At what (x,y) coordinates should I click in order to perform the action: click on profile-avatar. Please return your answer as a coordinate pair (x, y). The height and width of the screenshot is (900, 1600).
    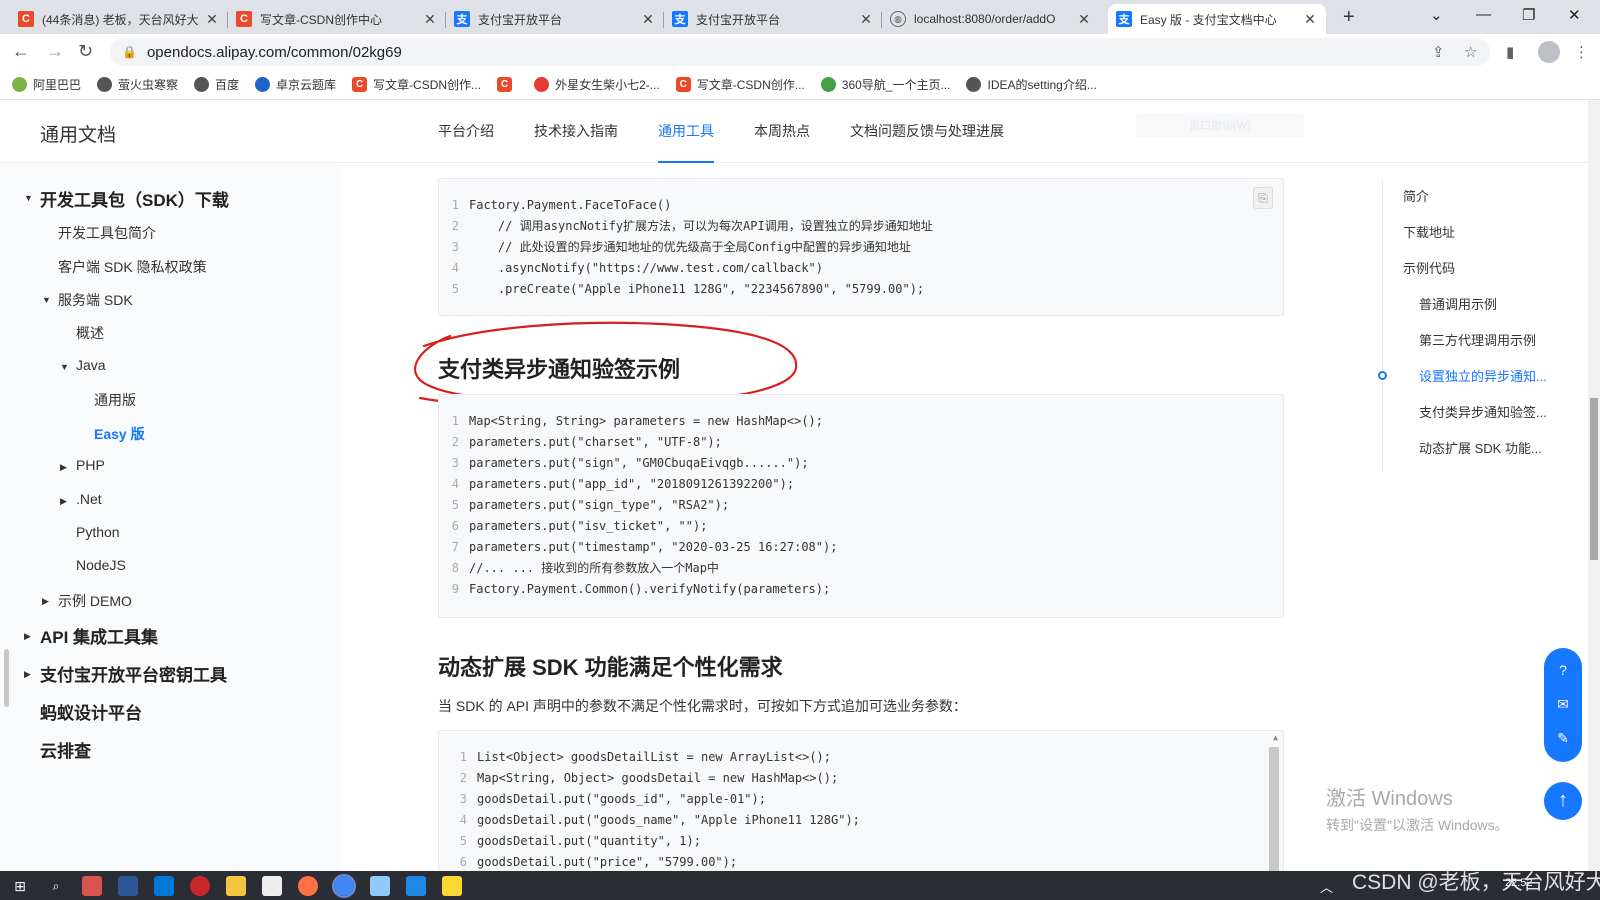
    Looking at the image, I should click on (1549, 52).